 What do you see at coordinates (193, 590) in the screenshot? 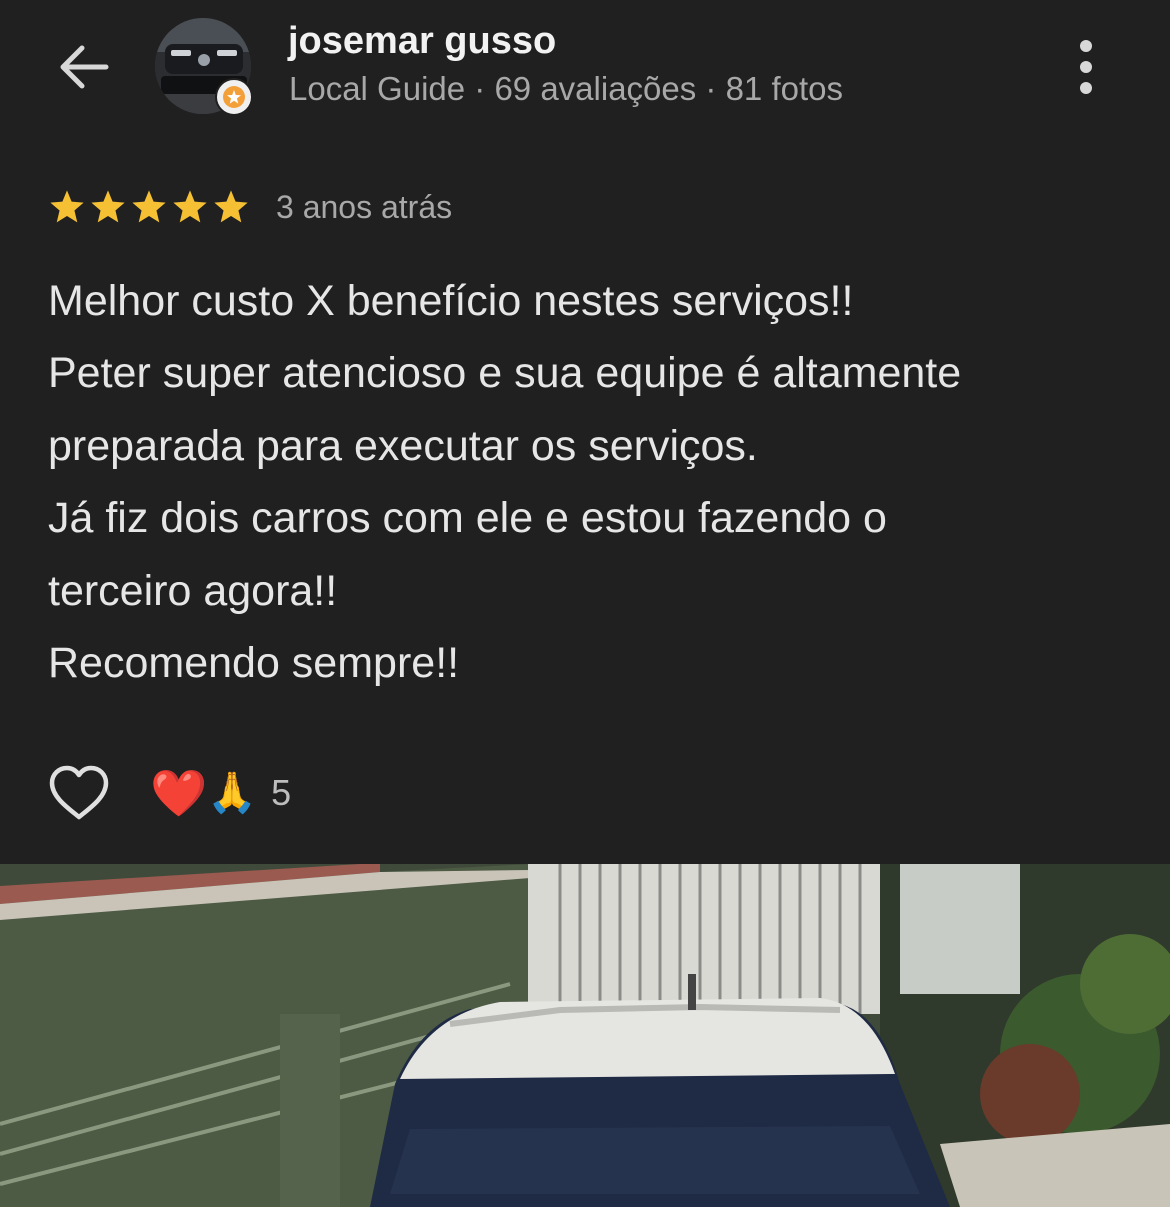
I see `review-line: terceiro agora!!` at bounding box center [193, 590].